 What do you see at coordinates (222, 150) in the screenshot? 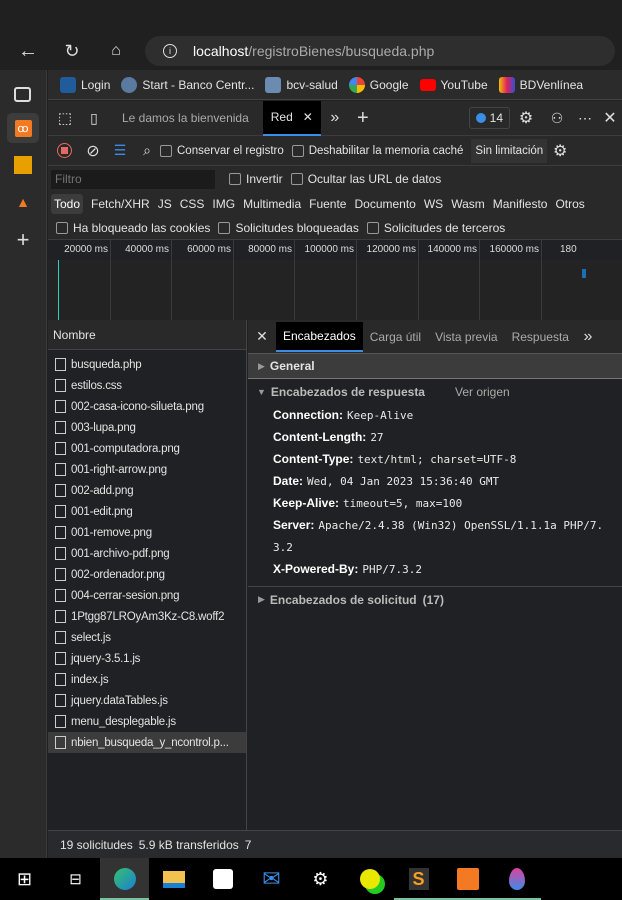
I see `preserve-log-checkbox: Conservar el registro` at bounding box center [222, 150].